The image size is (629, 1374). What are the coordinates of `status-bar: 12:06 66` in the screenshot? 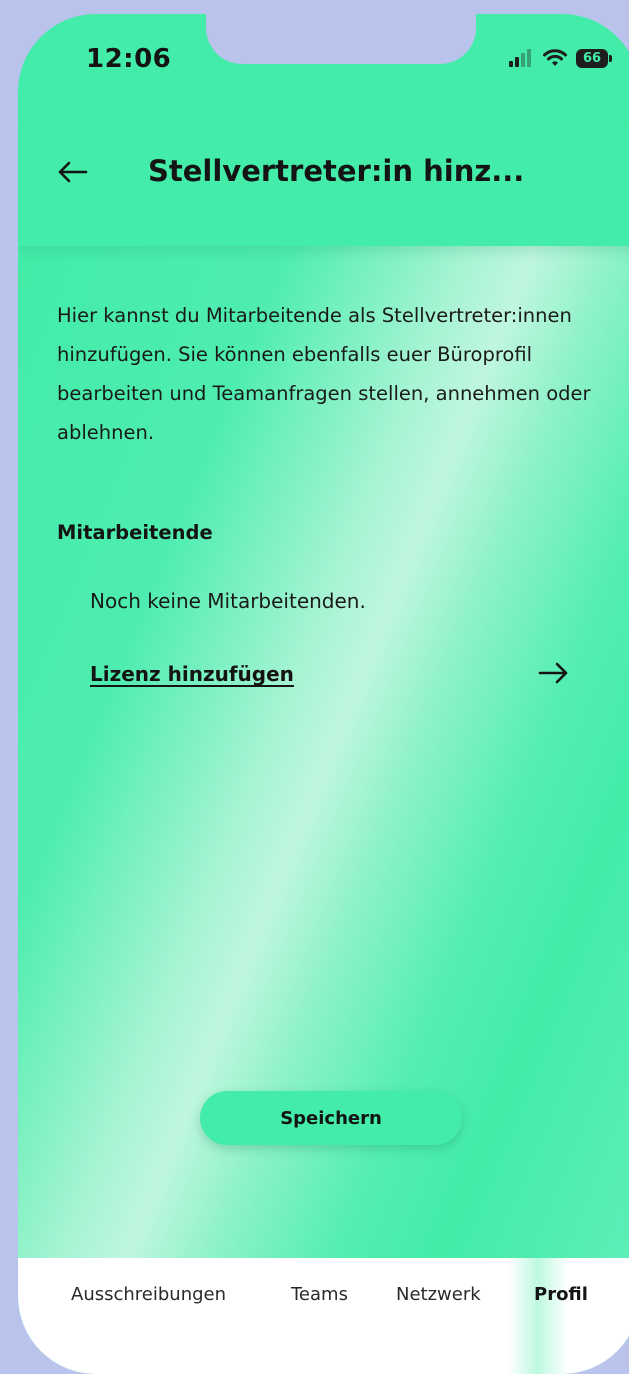 It's located at (323, 69).